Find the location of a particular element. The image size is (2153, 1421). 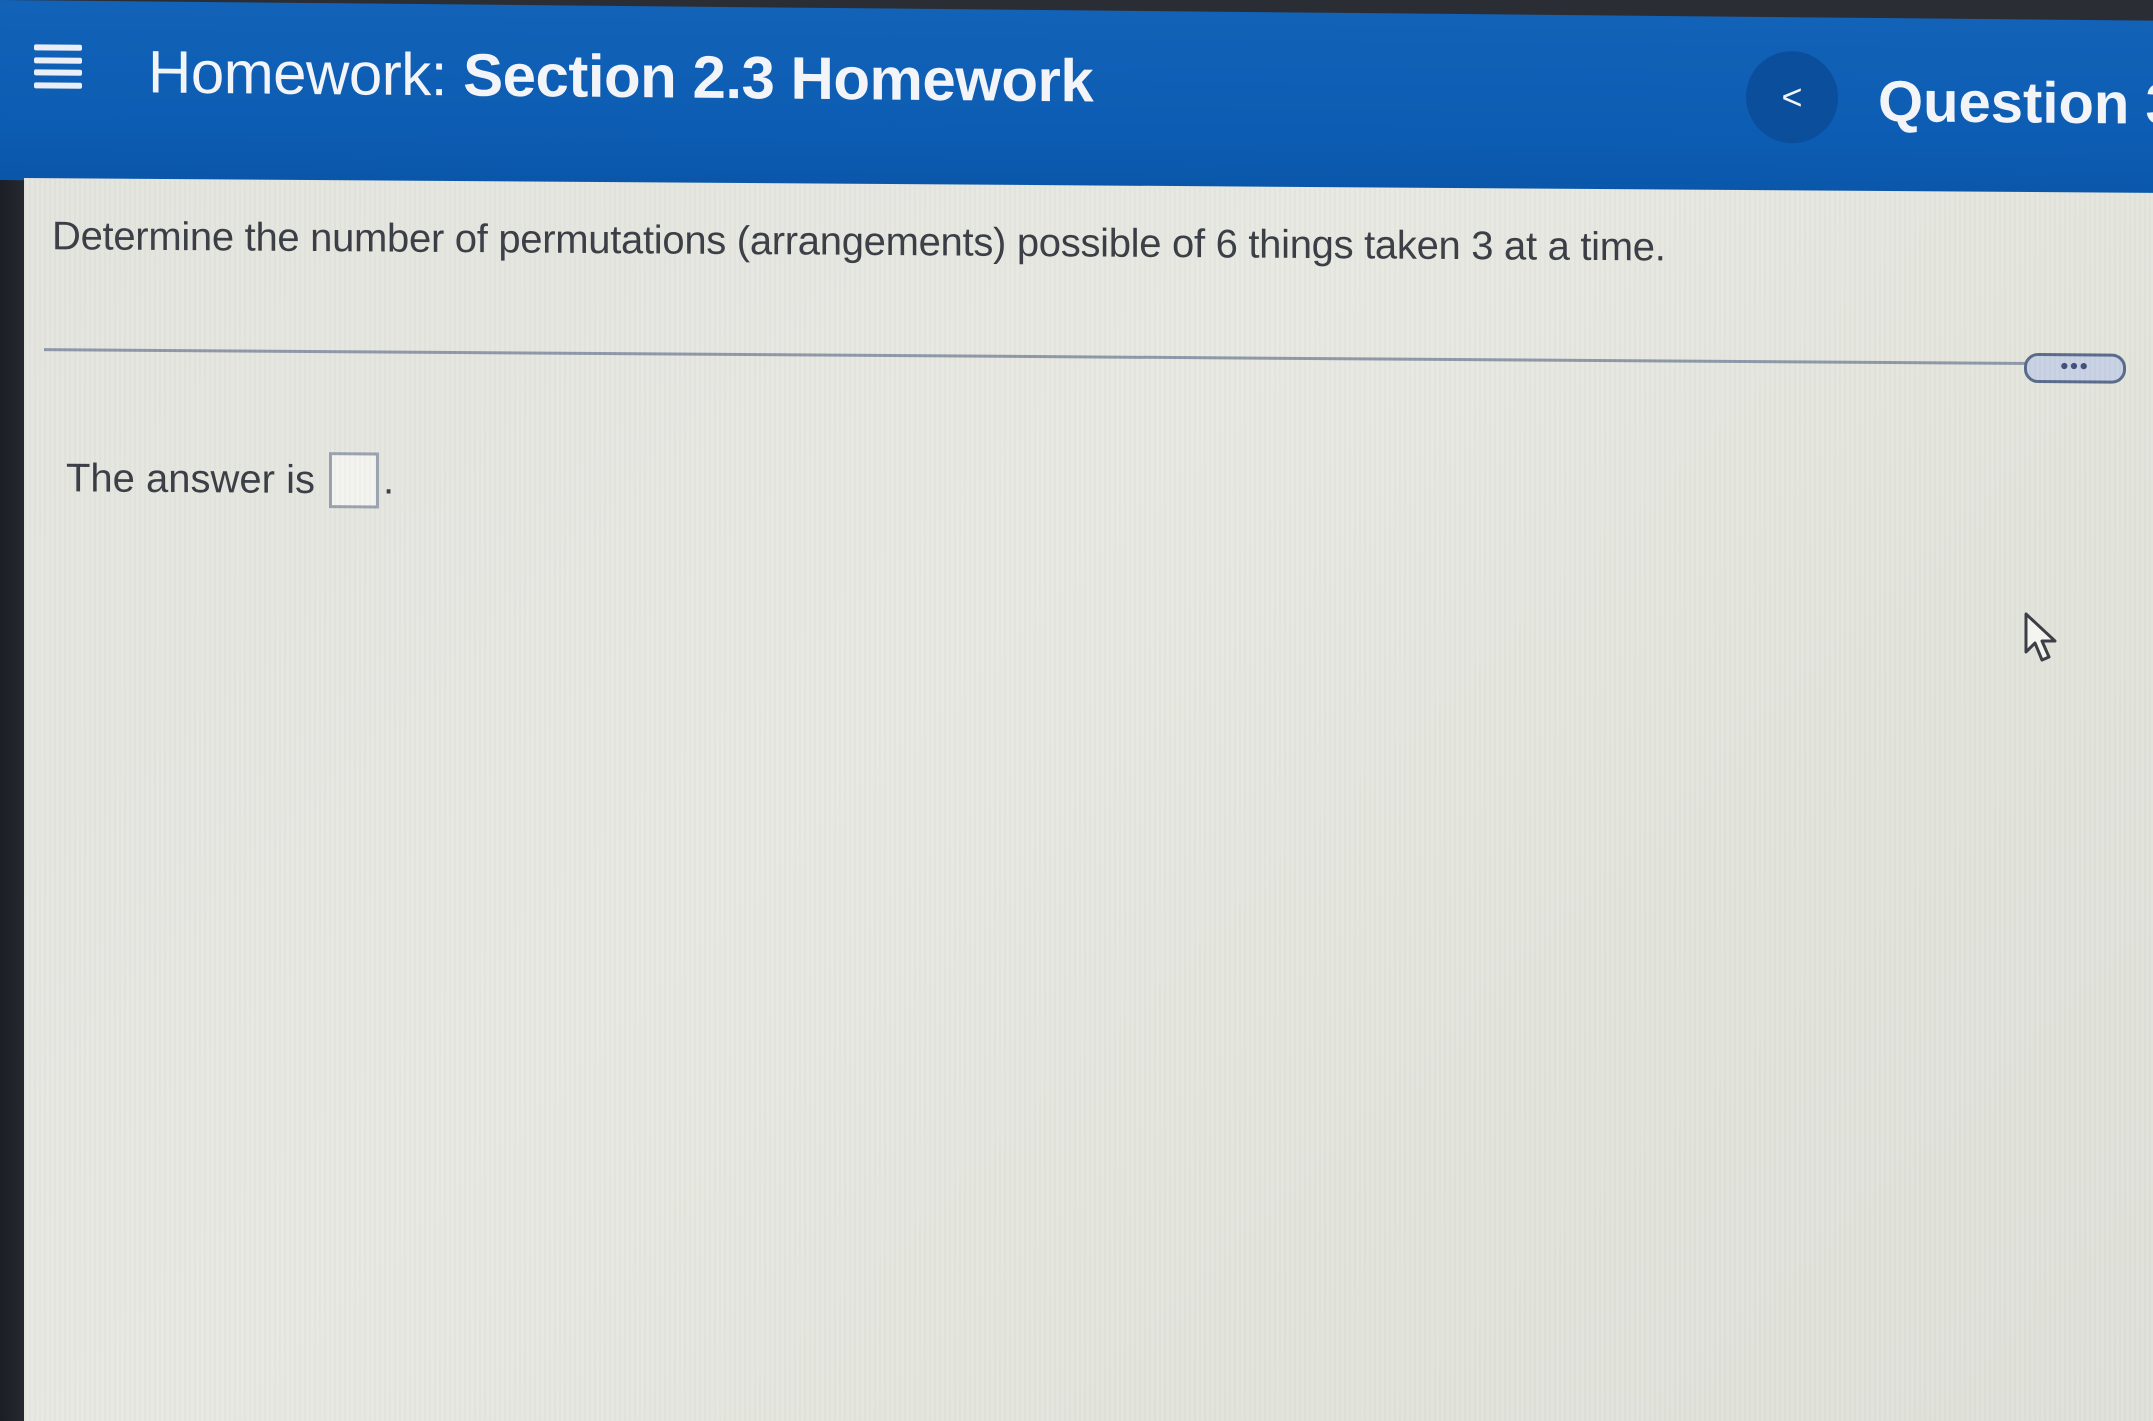

more-options-button: ••• is located at coordinates (2075, 368).